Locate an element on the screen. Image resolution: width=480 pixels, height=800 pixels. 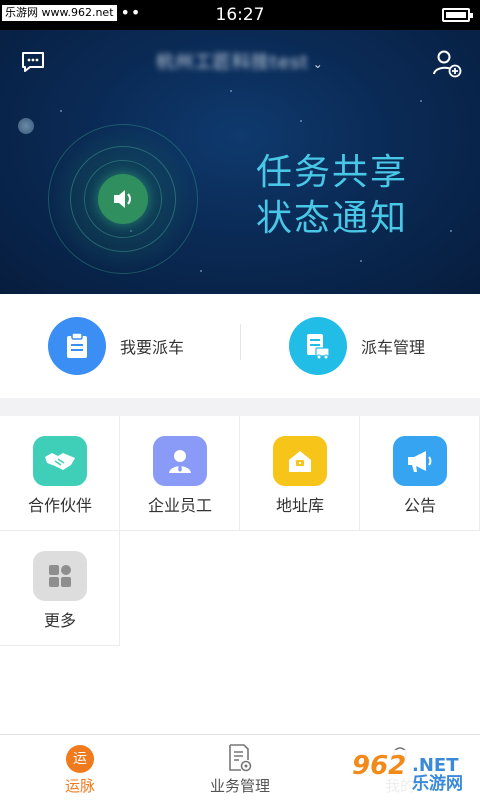
status-bar: 乐游网 www.962.net ••• 16:27 is located at coordinates (240, 15).